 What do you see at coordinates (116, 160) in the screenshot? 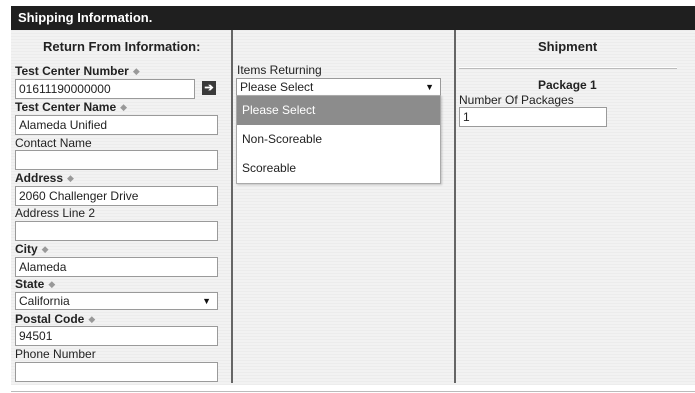
I see `contact-name-input` at bounding box center [116, 160].